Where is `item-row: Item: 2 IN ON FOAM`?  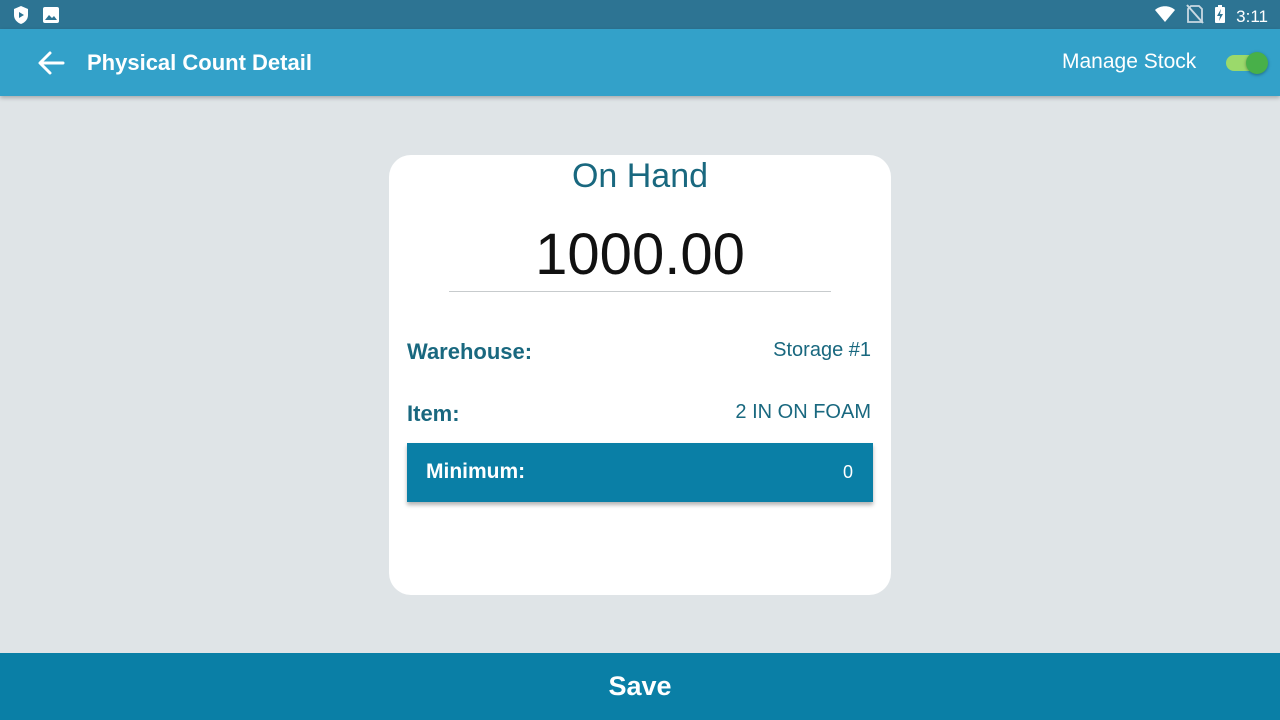 item-row: Item: 2 IN ON FOAM is located at coordinates (640, 412).